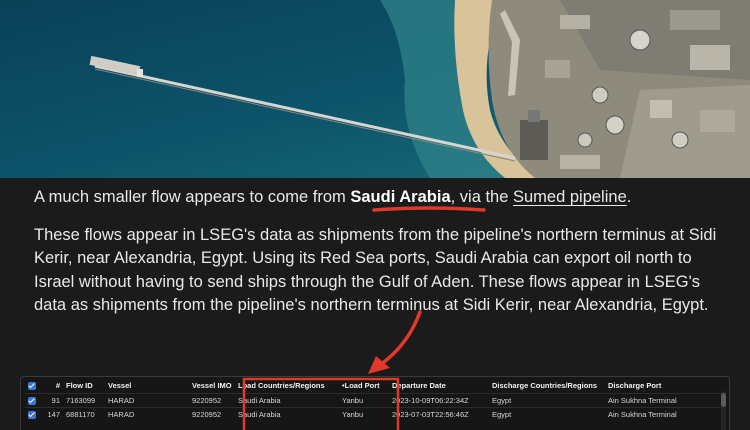 The width and height of the screenshot is (750, 430). Describe the element at coordinates (400, 338) in the screenshot. I see `annotation-arrow` at that location.